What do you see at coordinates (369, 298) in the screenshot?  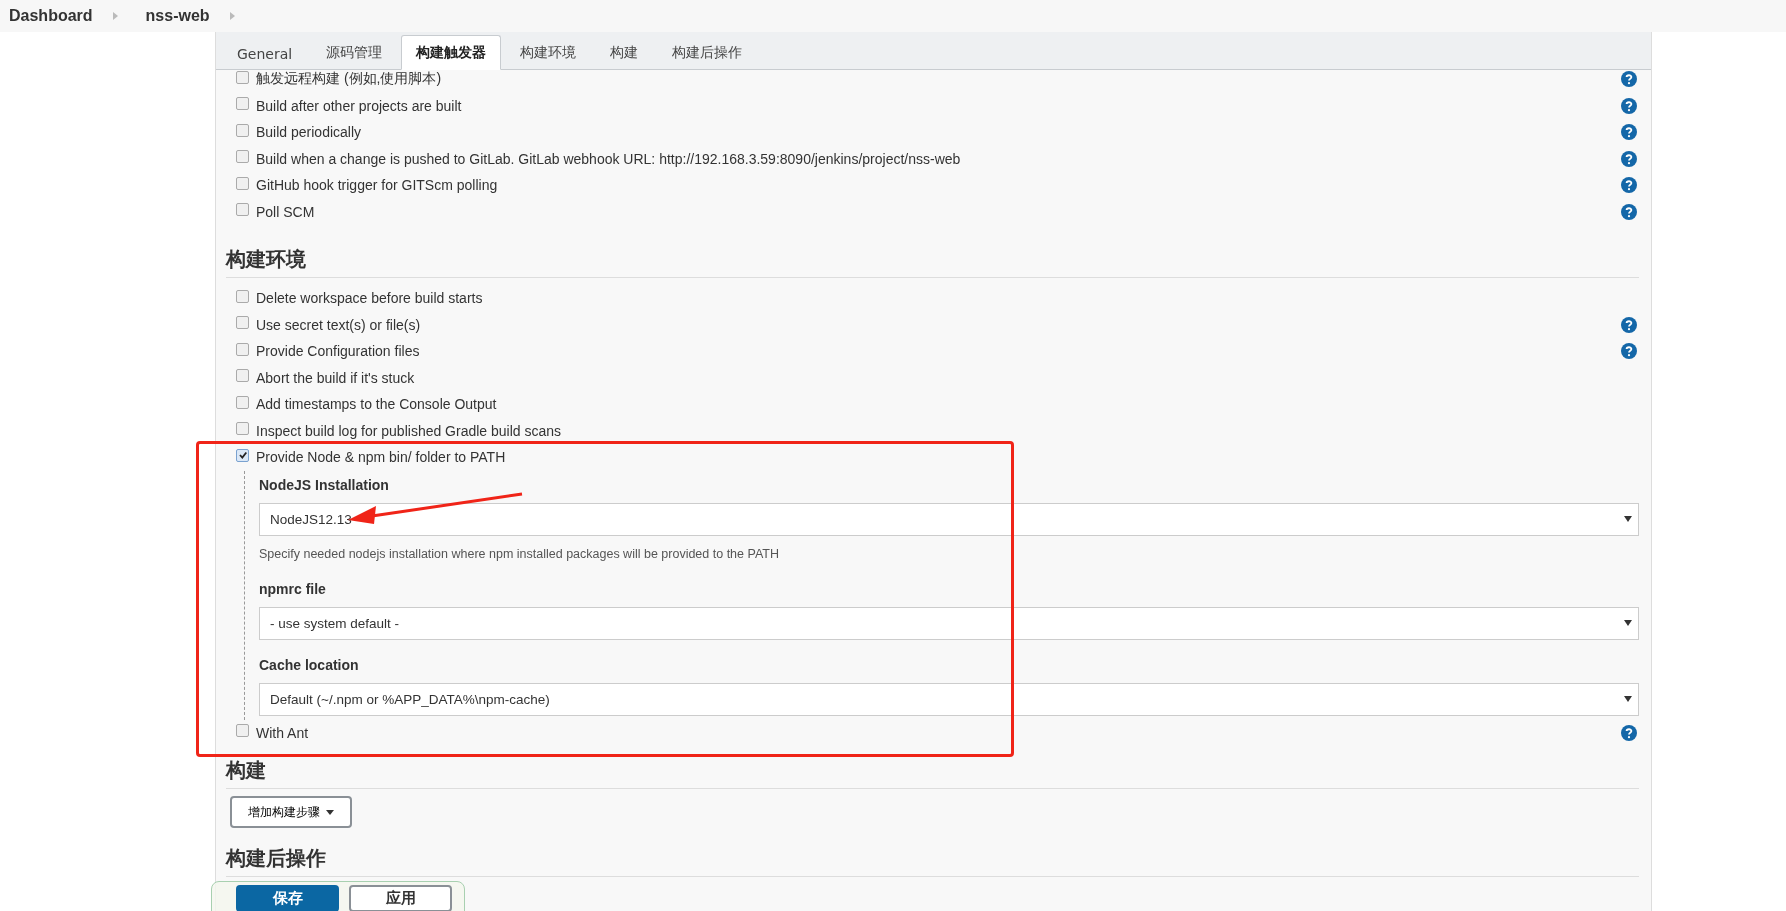 I see `option-label: Delete workspace before build starts` at bounding box center [369, 298].